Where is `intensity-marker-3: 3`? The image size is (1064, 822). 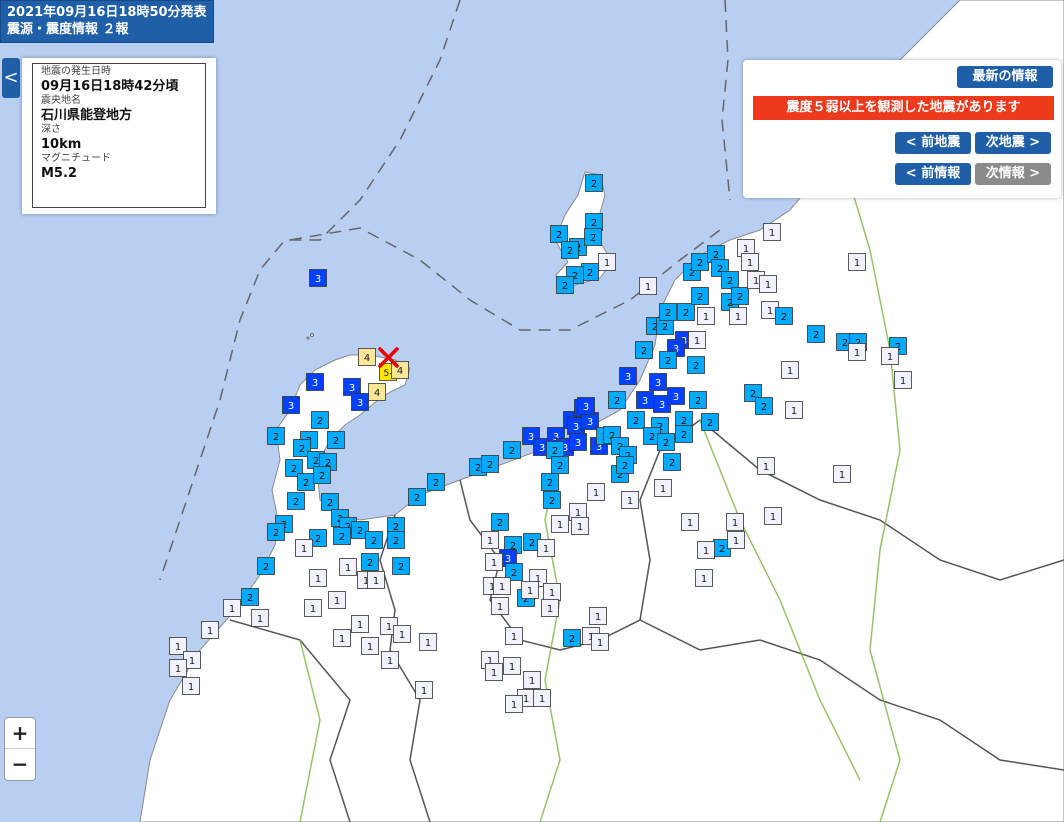
intensity-marker-3: 3 is located at coordinates (676, 396).